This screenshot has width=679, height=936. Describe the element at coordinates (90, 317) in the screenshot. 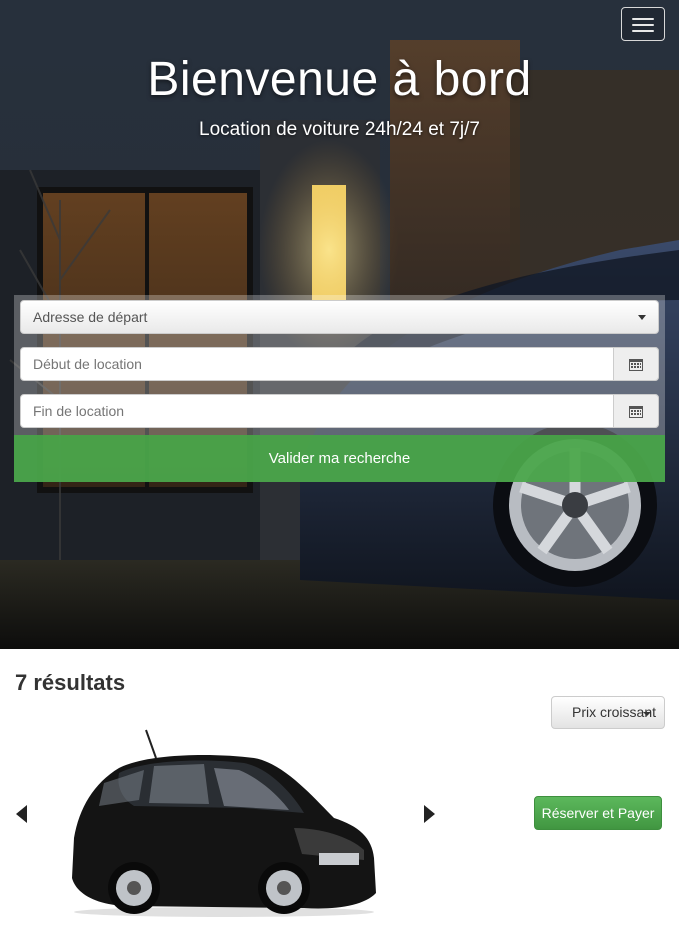

I see `departure-select-value: Adresse de départ` at that location.